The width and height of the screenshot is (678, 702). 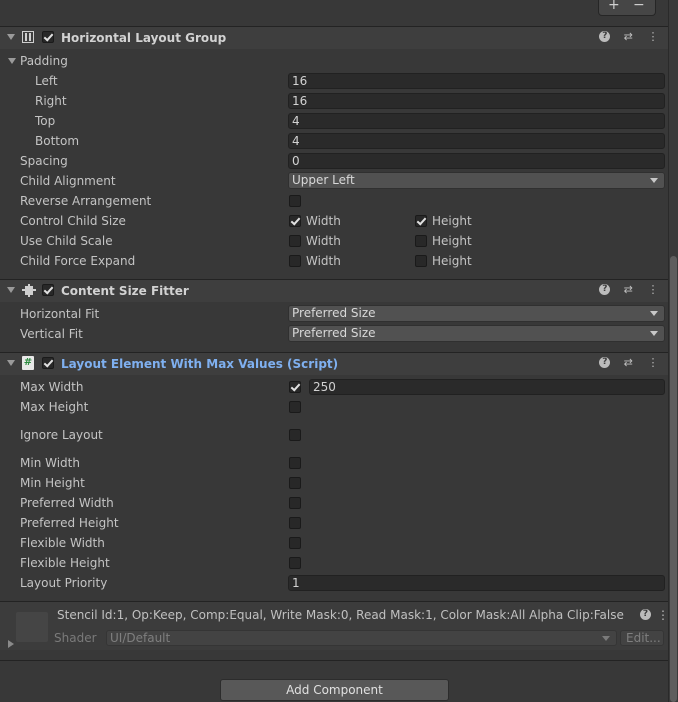 I want to click on scrollbar-thumb, so click(x=673, y=479).